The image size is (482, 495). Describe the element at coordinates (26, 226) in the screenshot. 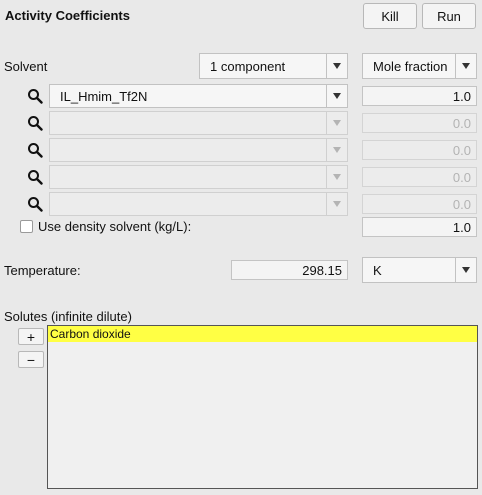

I see `density-checkbox` at that location.